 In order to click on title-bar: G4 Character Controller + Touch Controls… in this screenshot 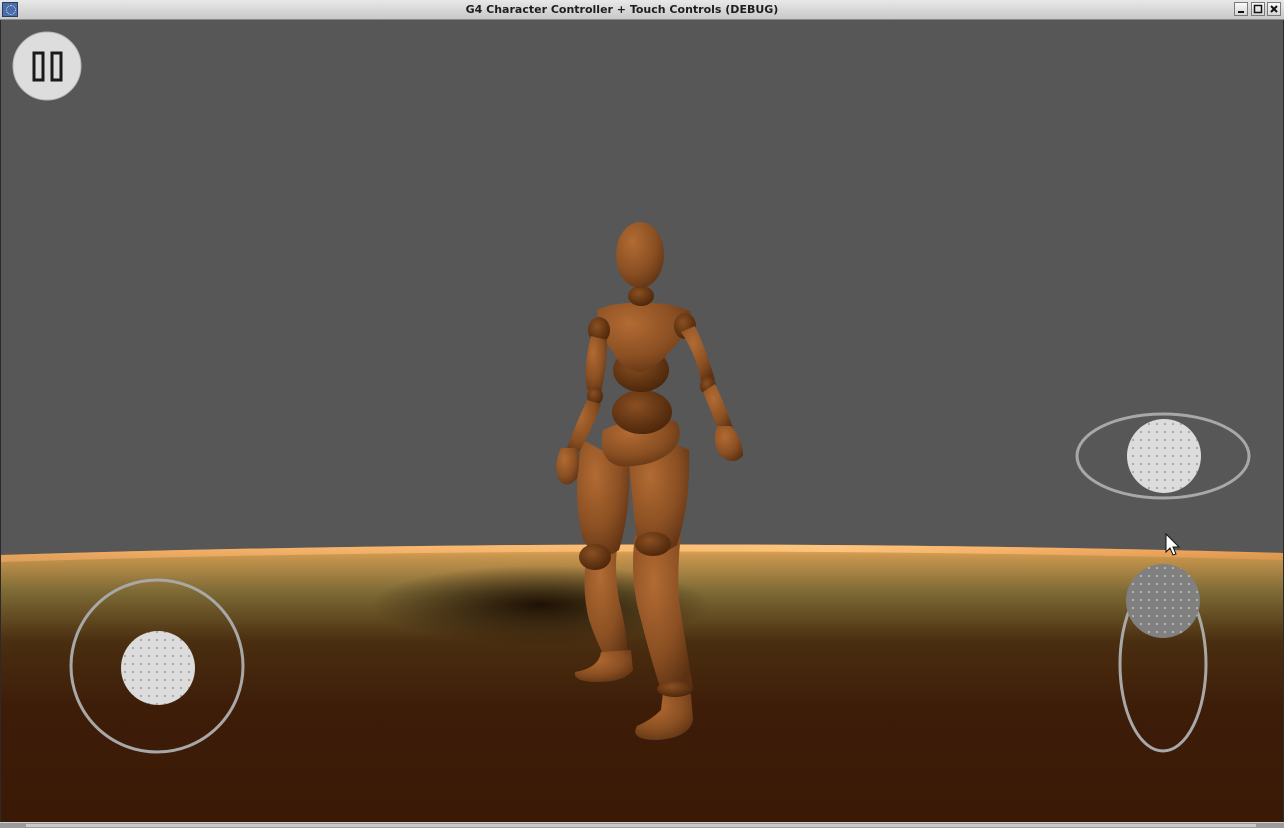, I will do `click(642, 10)`.